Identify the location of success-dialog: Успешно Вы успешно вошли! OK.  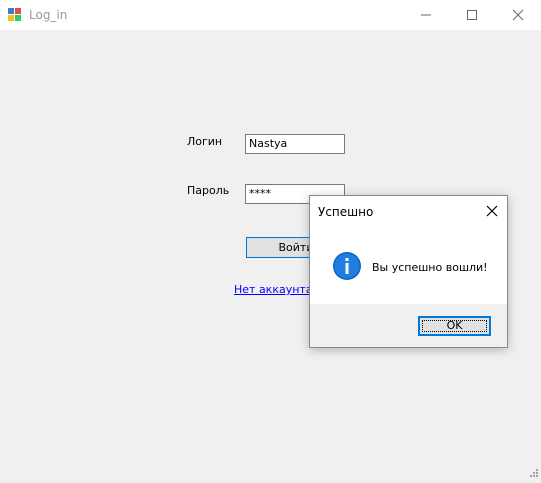
(408, 271).